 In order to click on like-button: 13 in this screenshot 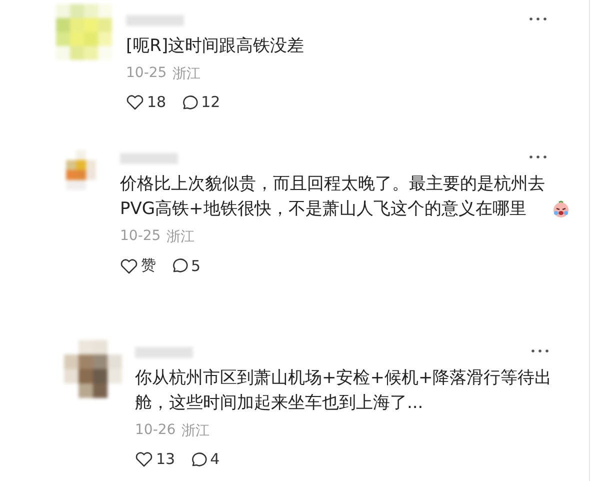, I will do `click(155, 459)`.